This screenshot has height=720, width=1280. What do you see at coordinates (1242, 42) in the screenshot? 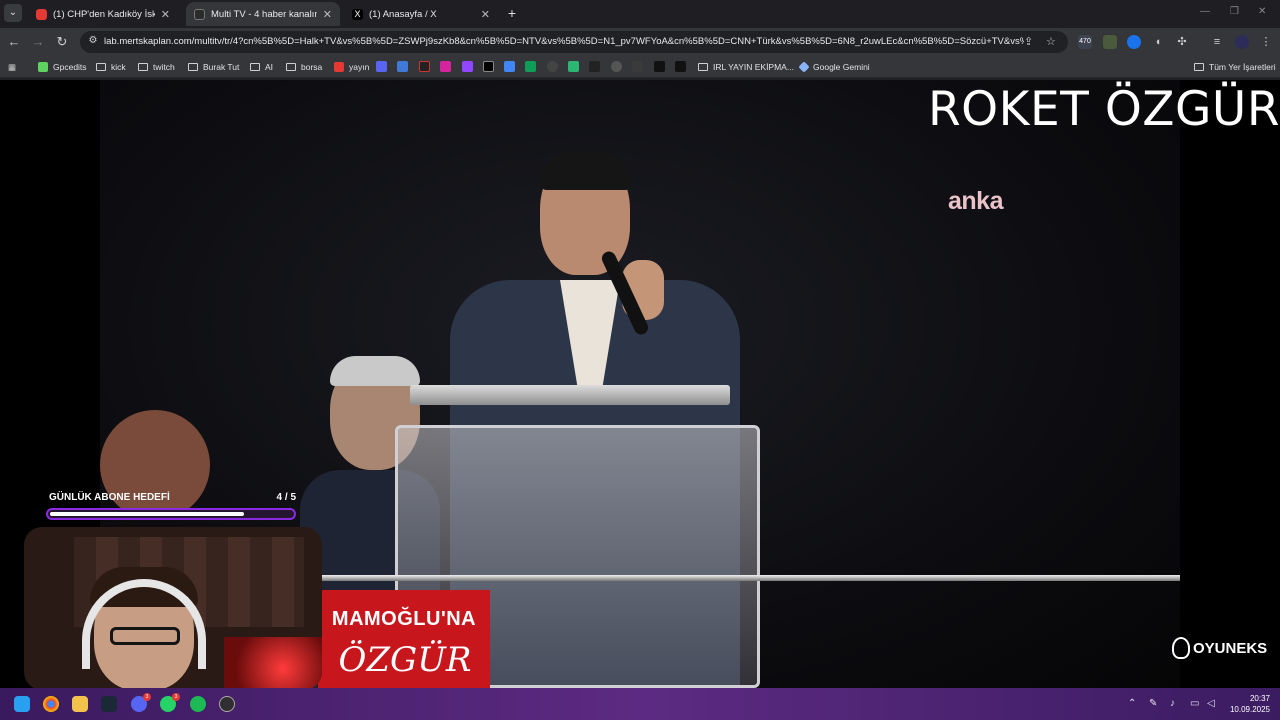
I see `profile-avatar-icon` at bounding box center [1242, 42].